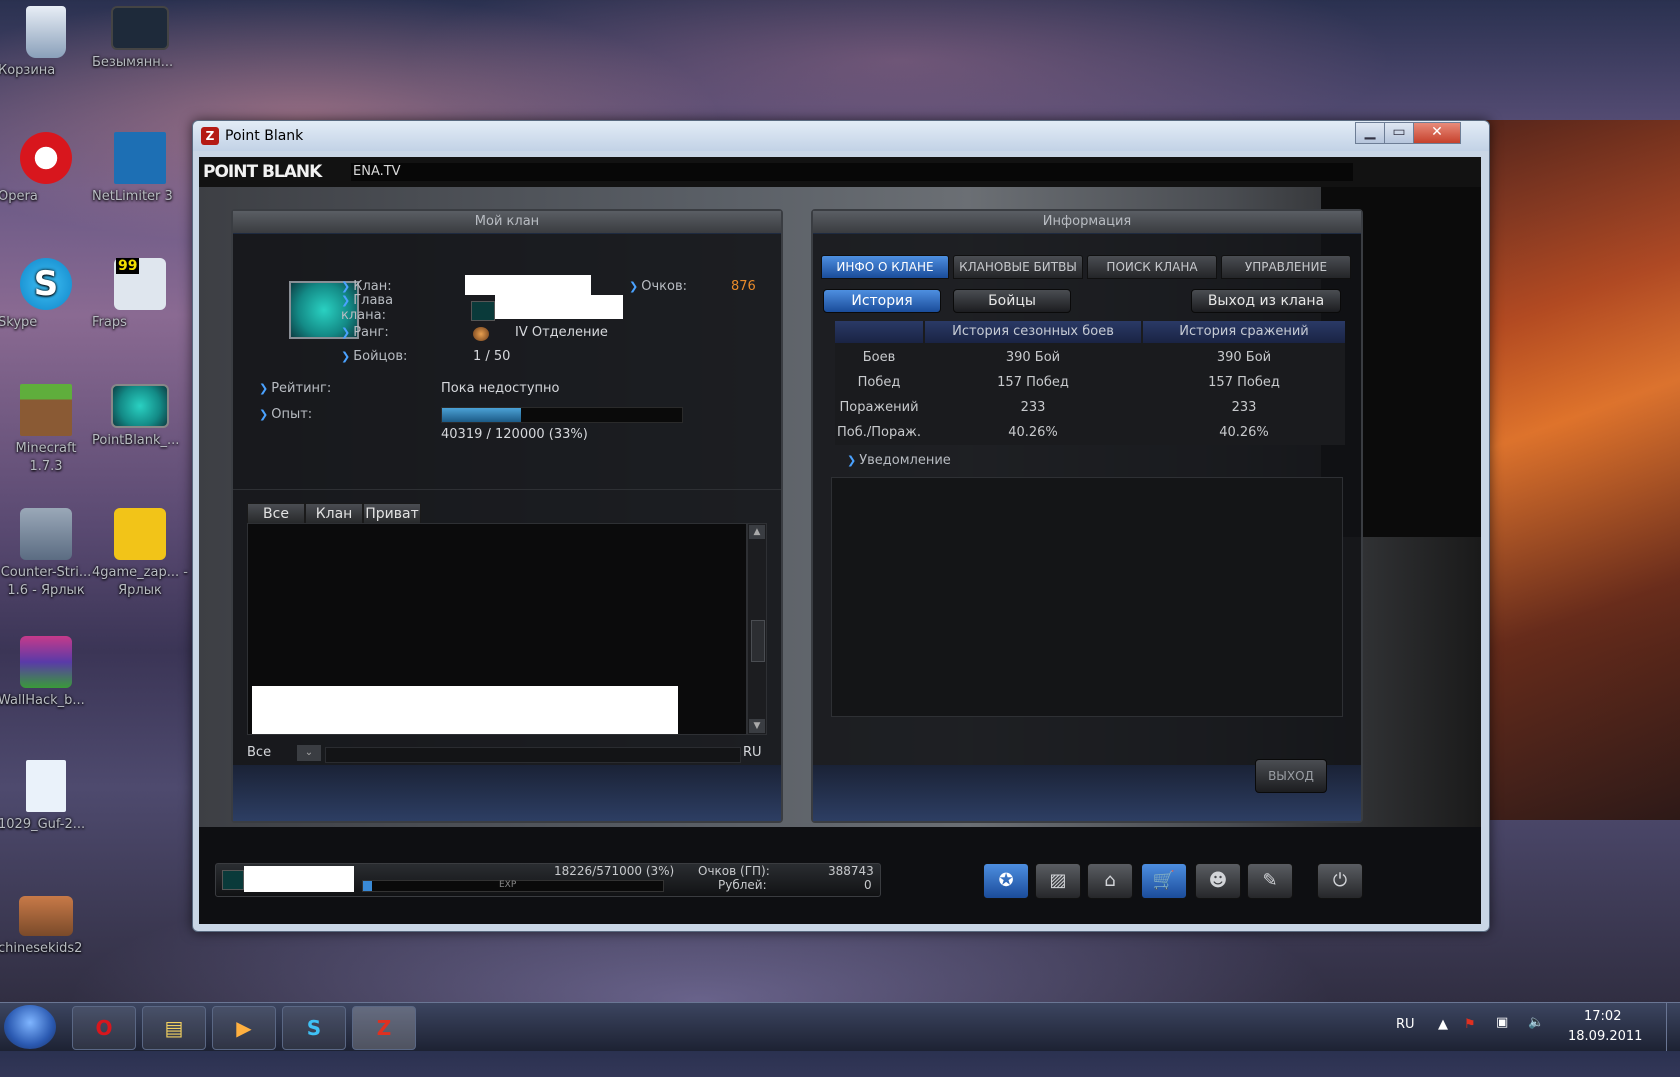 Image resolution: width=1680 pixels, height=1077 pixels. Describe the element at coordinates (1340, 881) in the screenshot. I see `power-icon: ⏻` at that location.